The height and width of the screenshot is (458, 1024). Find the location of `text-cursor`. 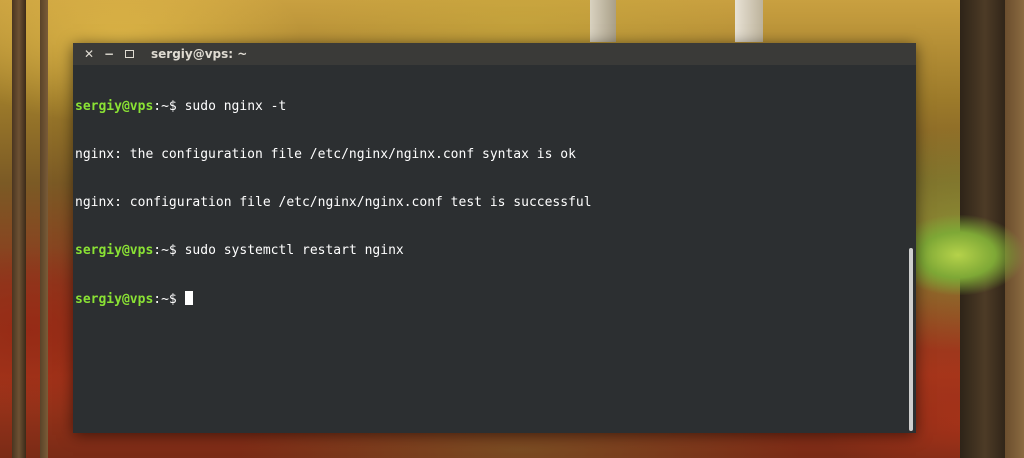

text-cursor is located at coordinates (188, 298).